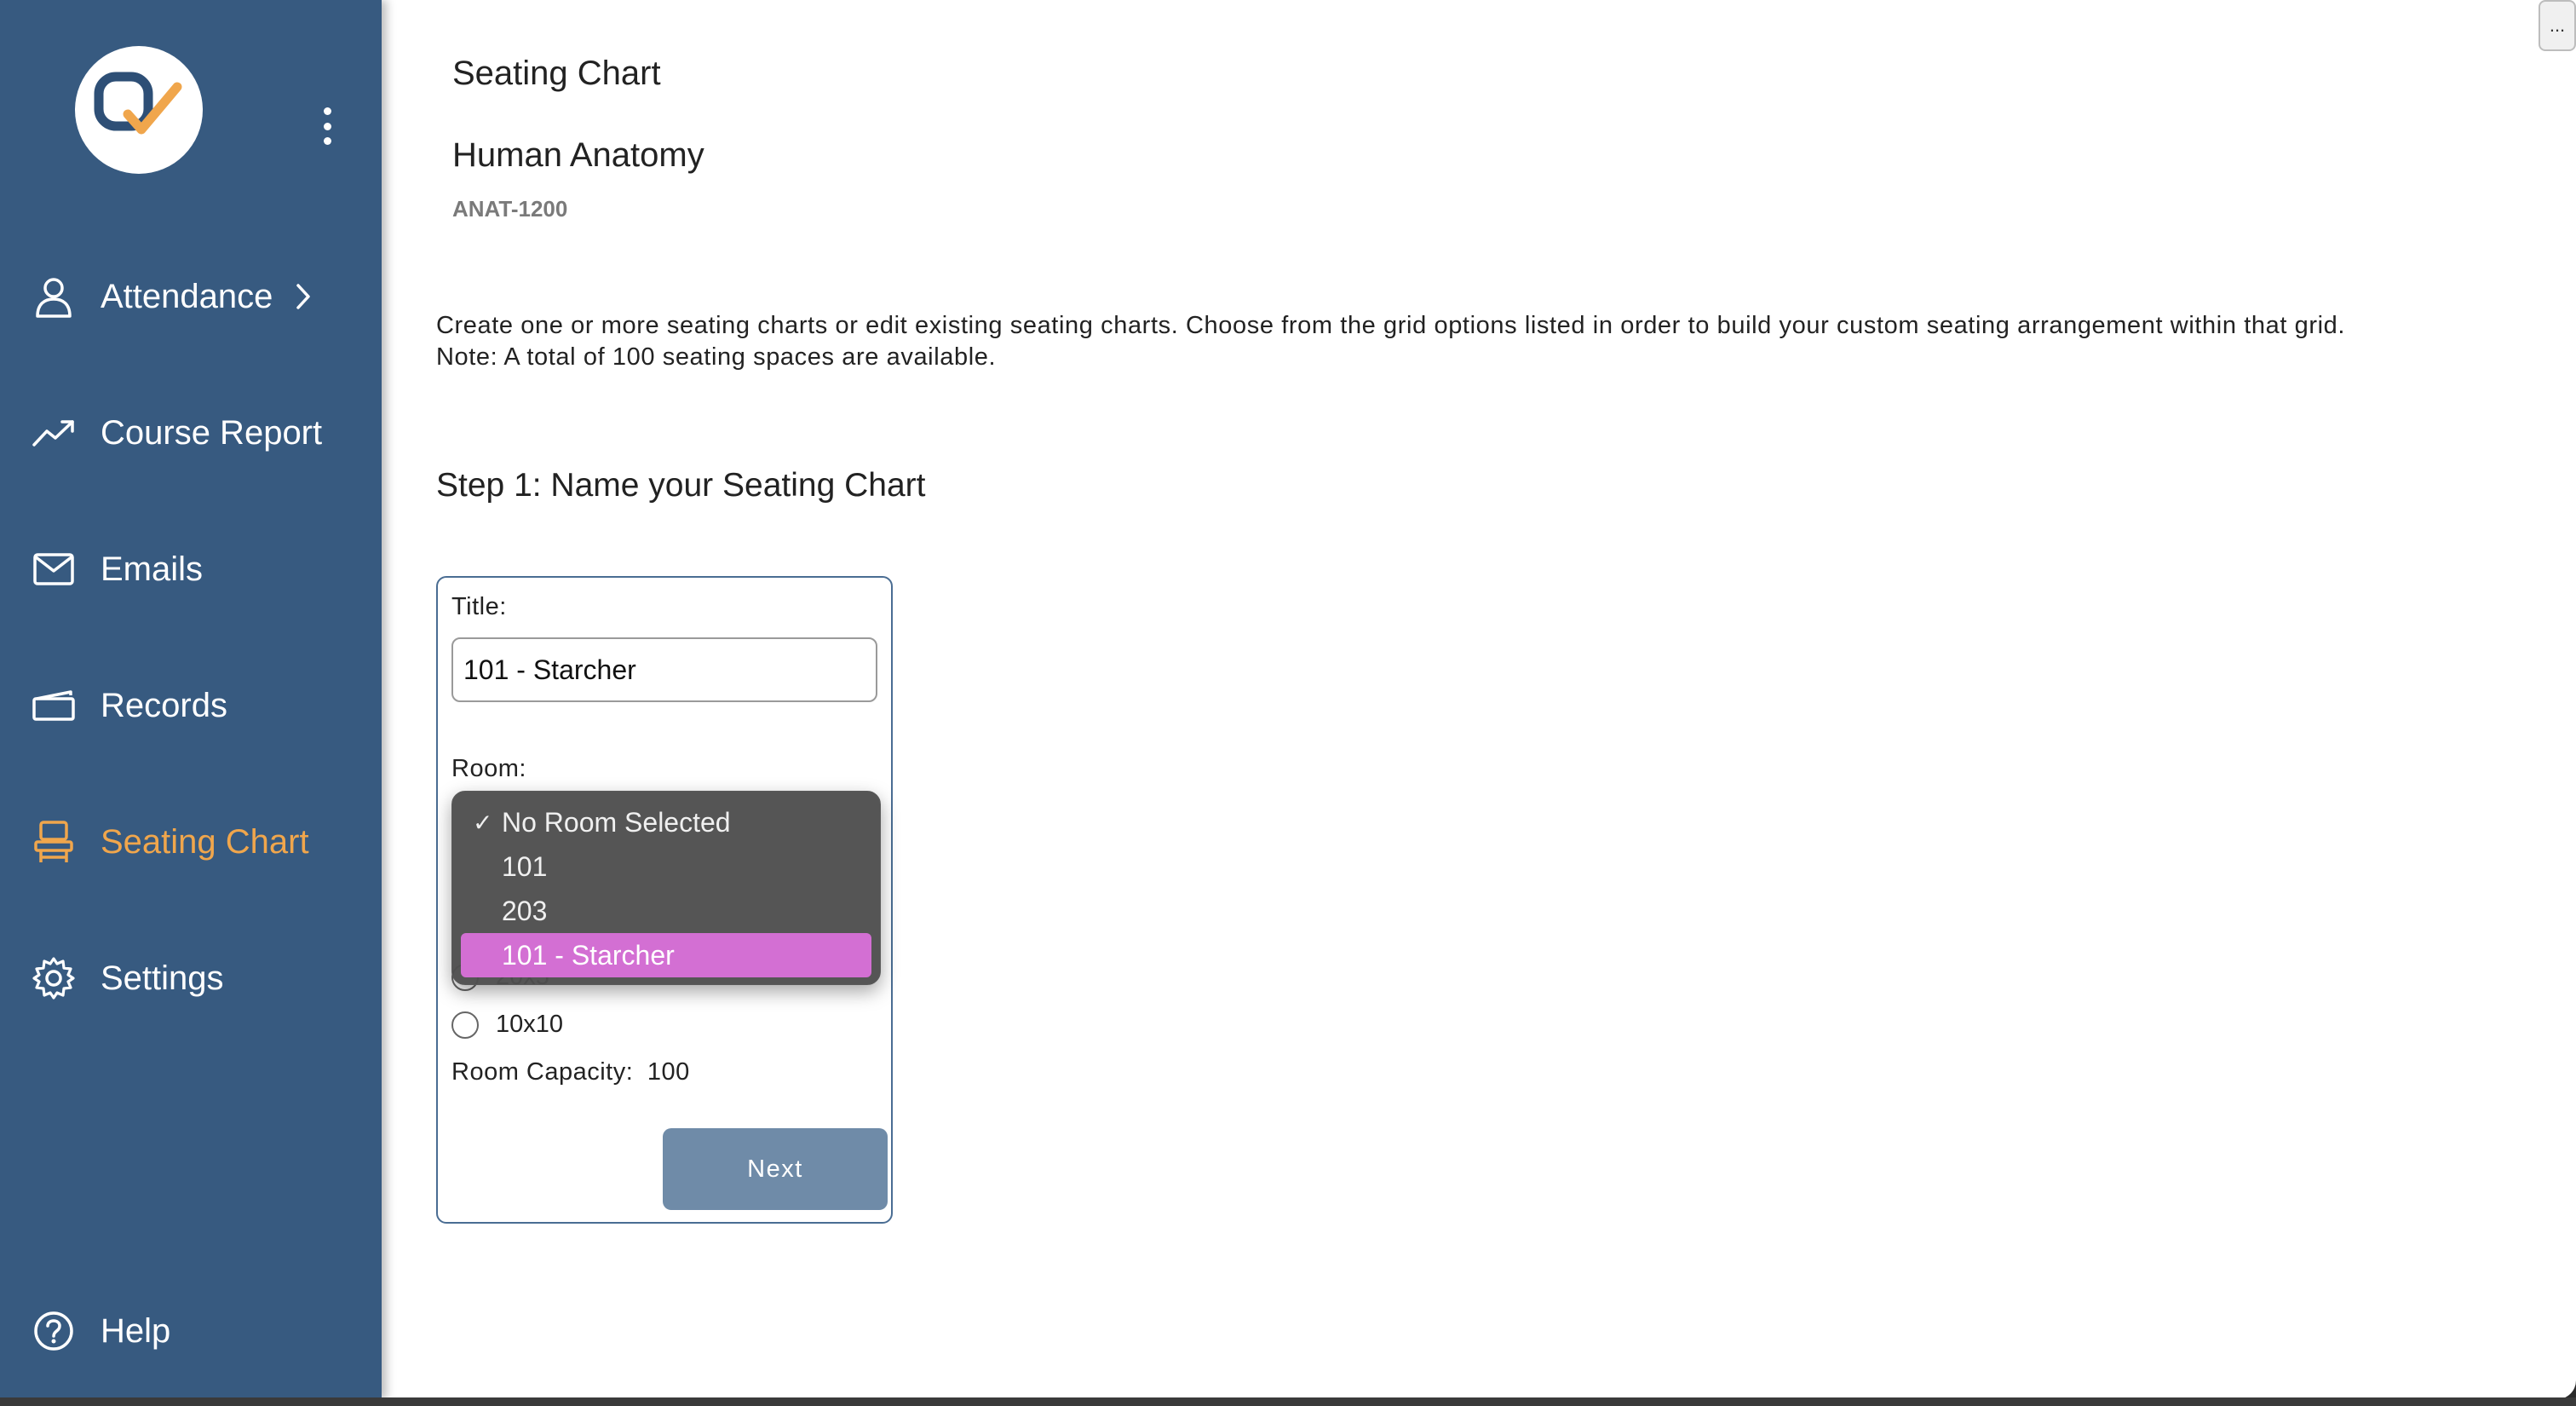 The height and width of the screenshot is (1406, 2576). I want to click on dropdown-option-label: 101, so click(525, 866).